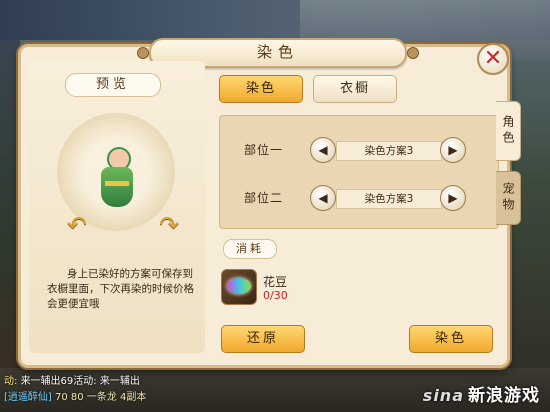 The width and height of the screenshot is (550, 412). I want to click on dye-slots: 部位一 ◀ 染色方案3 ▶ 部位二 ◀ 染色方案3 ▶, so click(359, 172).